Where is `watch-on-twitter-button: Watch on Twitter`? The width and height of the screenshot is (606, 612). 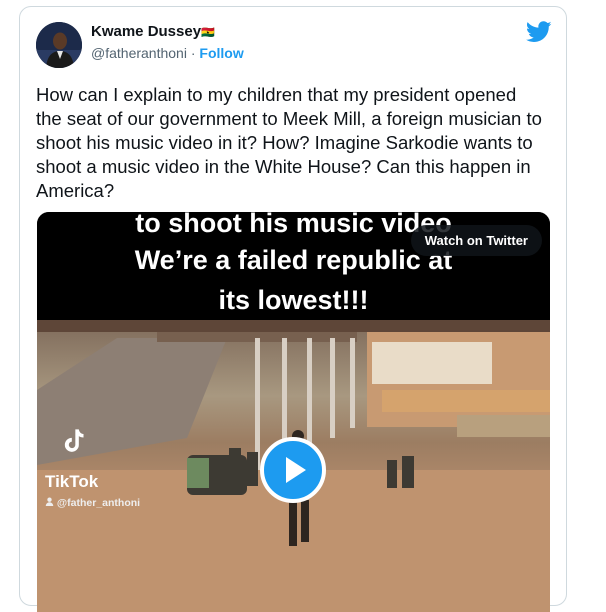 watch-on-twitter-button: Watch on Twitter is located at coordinates (476, 240).